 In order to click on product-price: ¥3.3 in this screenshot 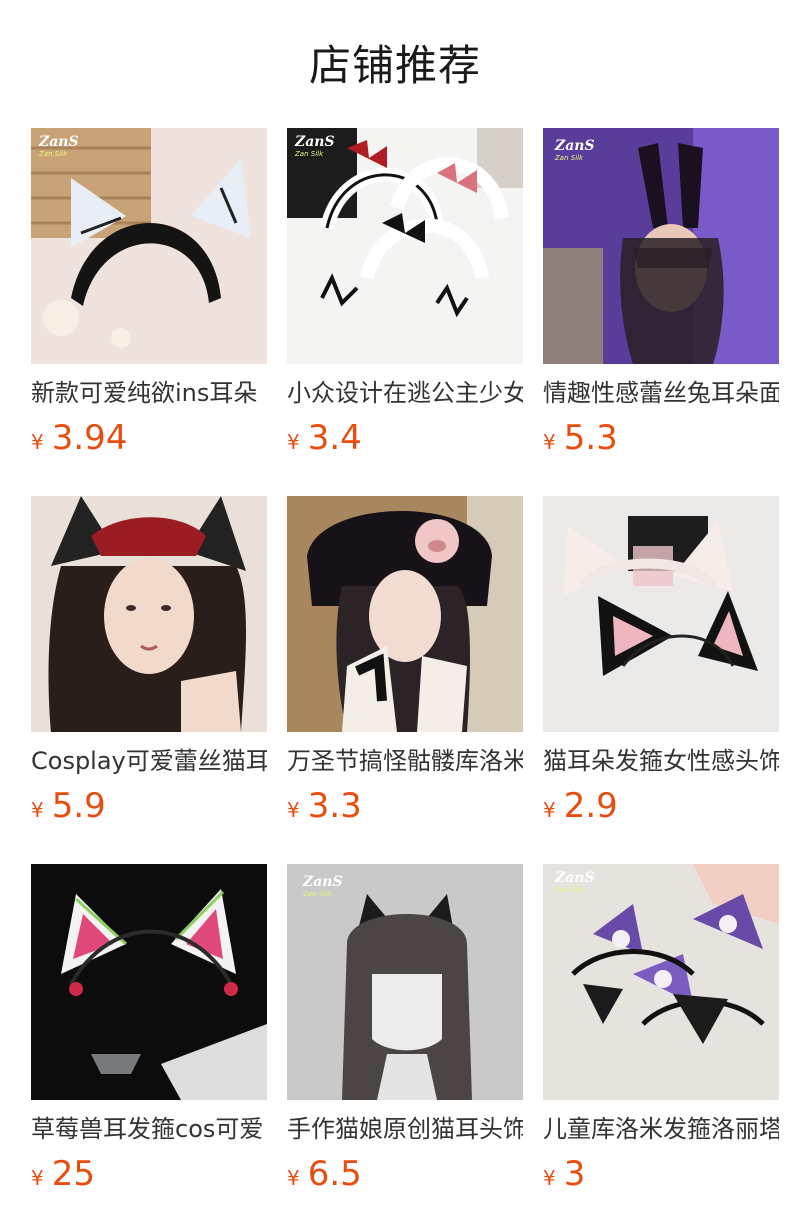, I will do `click(324, 806)`.